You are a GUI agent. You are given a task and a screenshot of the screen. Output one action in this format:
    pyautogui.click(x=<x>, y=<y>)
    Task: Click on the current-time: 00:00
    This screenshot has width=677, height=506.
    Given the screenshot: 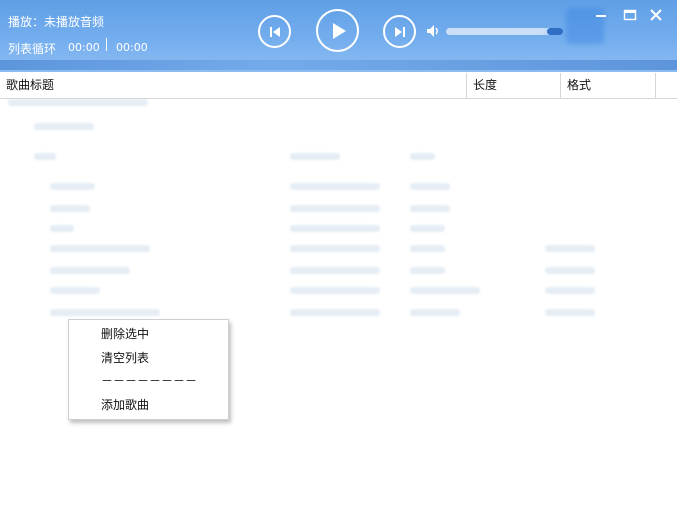 What is the action you would take?
    pyautogui.click(x=84, y=47)
    